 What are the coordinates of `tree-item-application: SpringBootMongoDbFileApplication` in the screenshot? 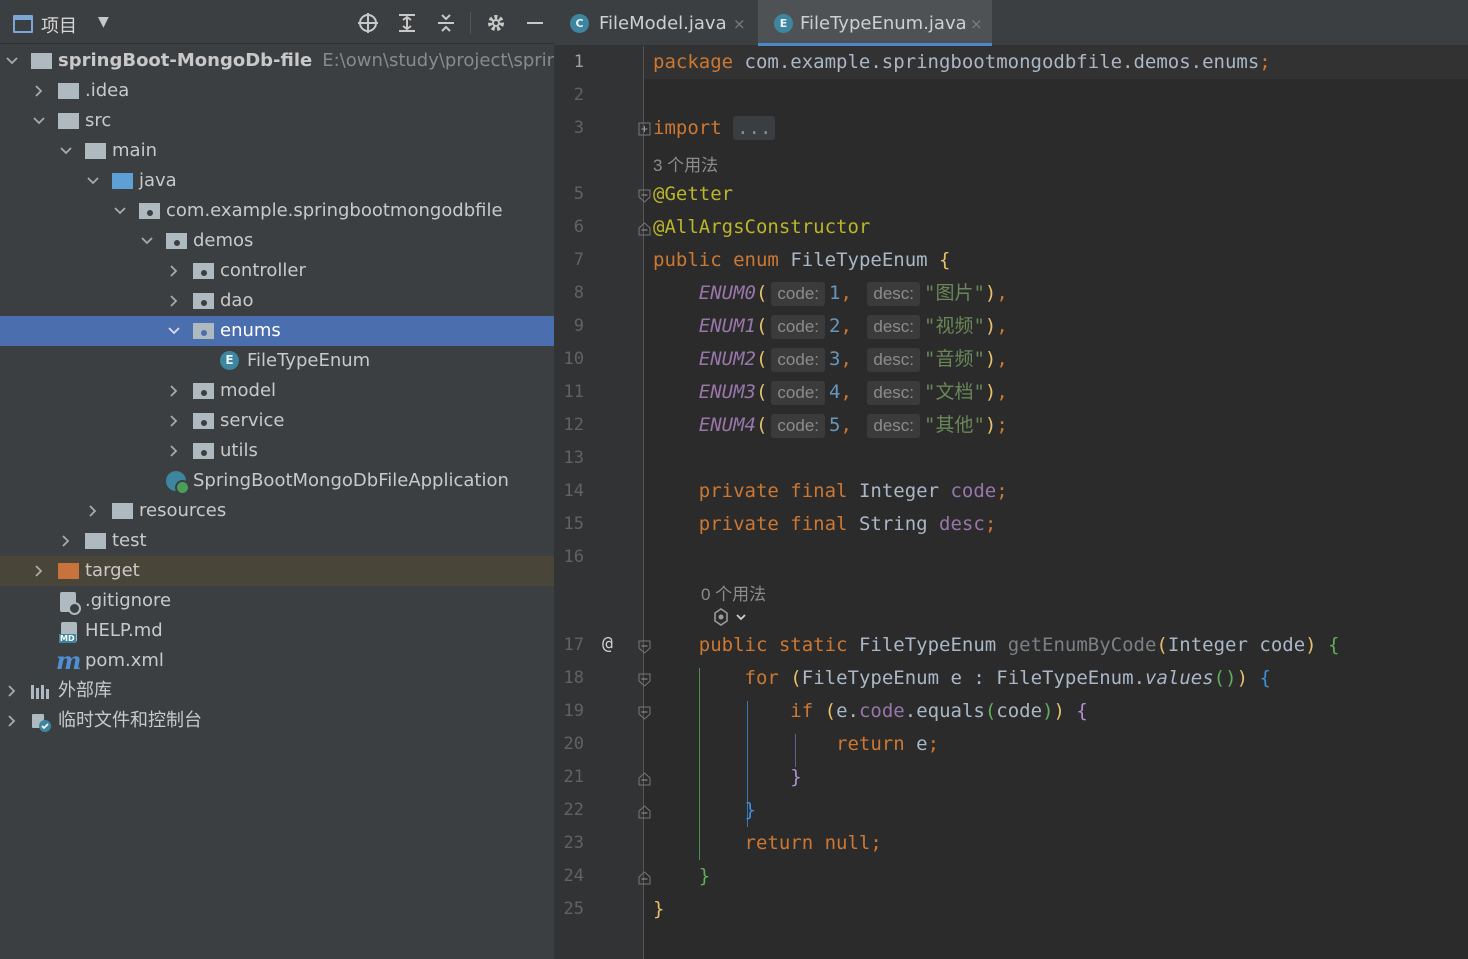 It's located at (277, 481).